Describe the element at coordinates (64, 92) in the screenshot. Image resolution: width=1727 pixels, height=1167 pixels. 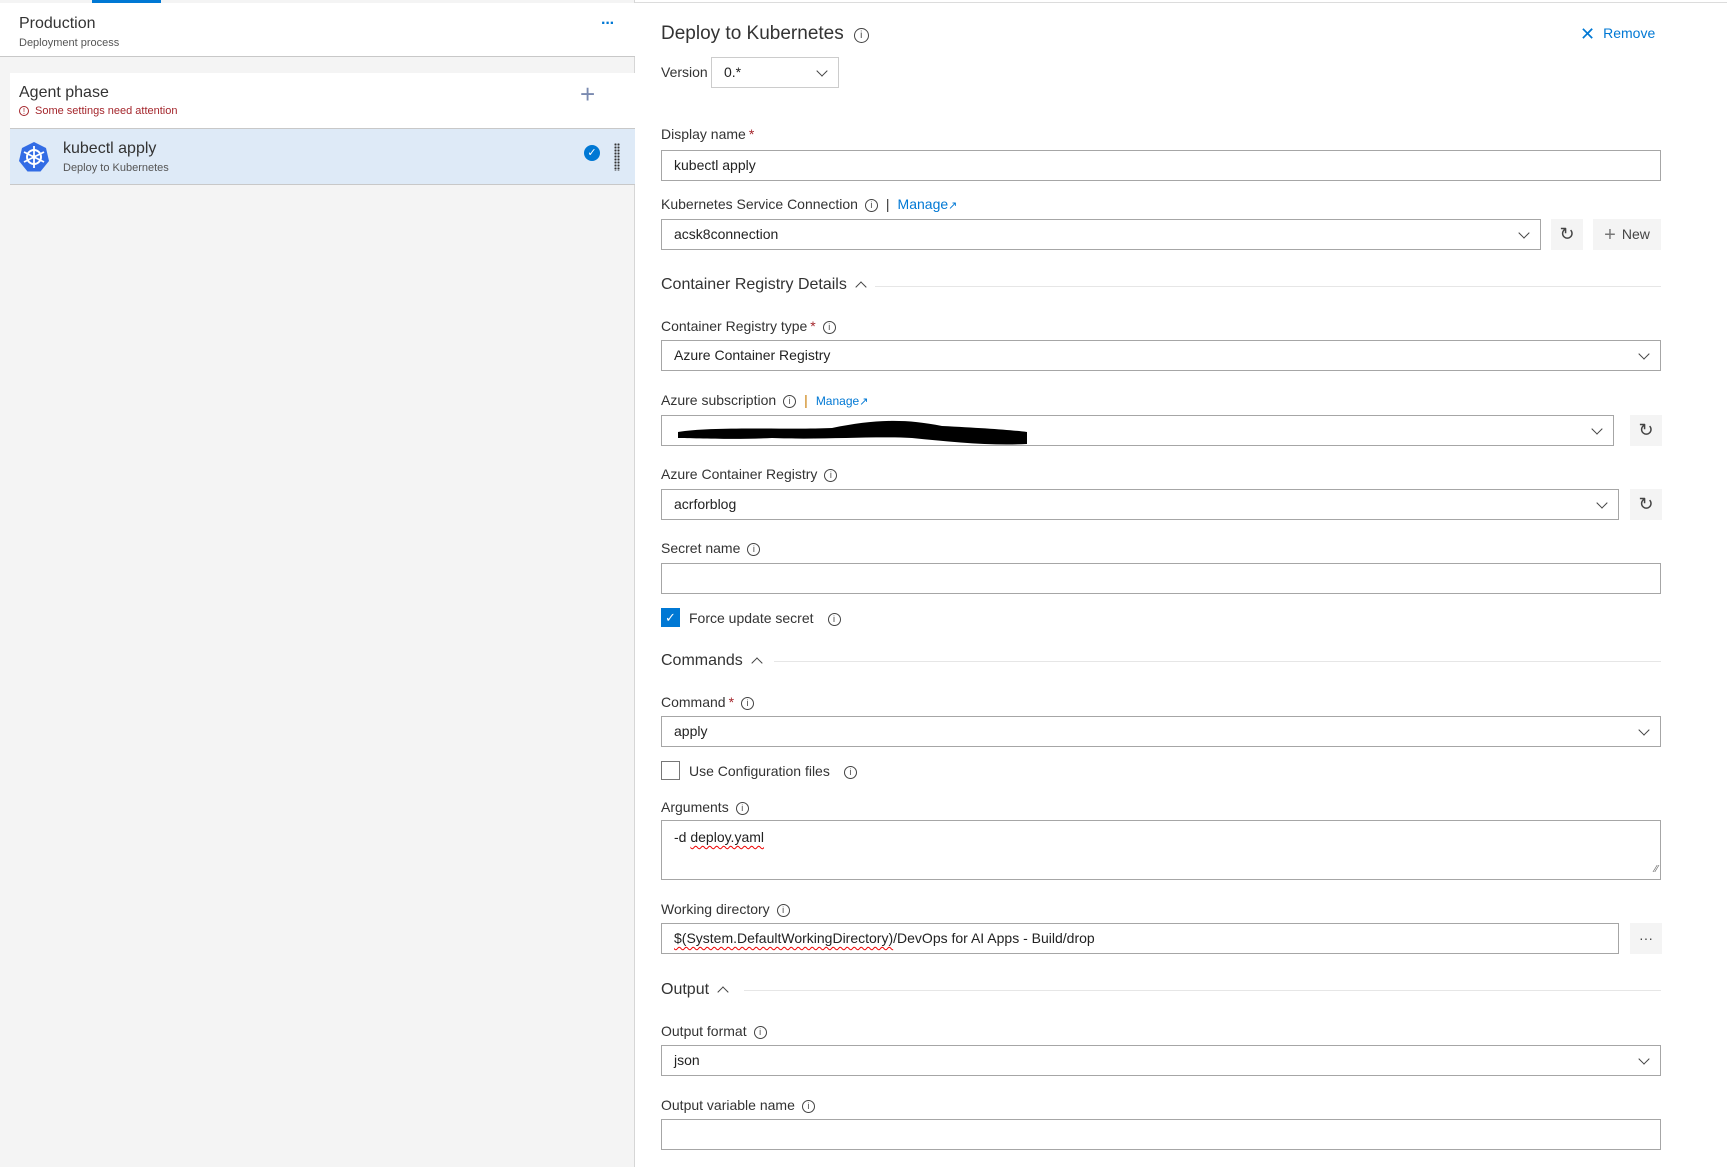
I see `phase-title: Agent phase` at that location.